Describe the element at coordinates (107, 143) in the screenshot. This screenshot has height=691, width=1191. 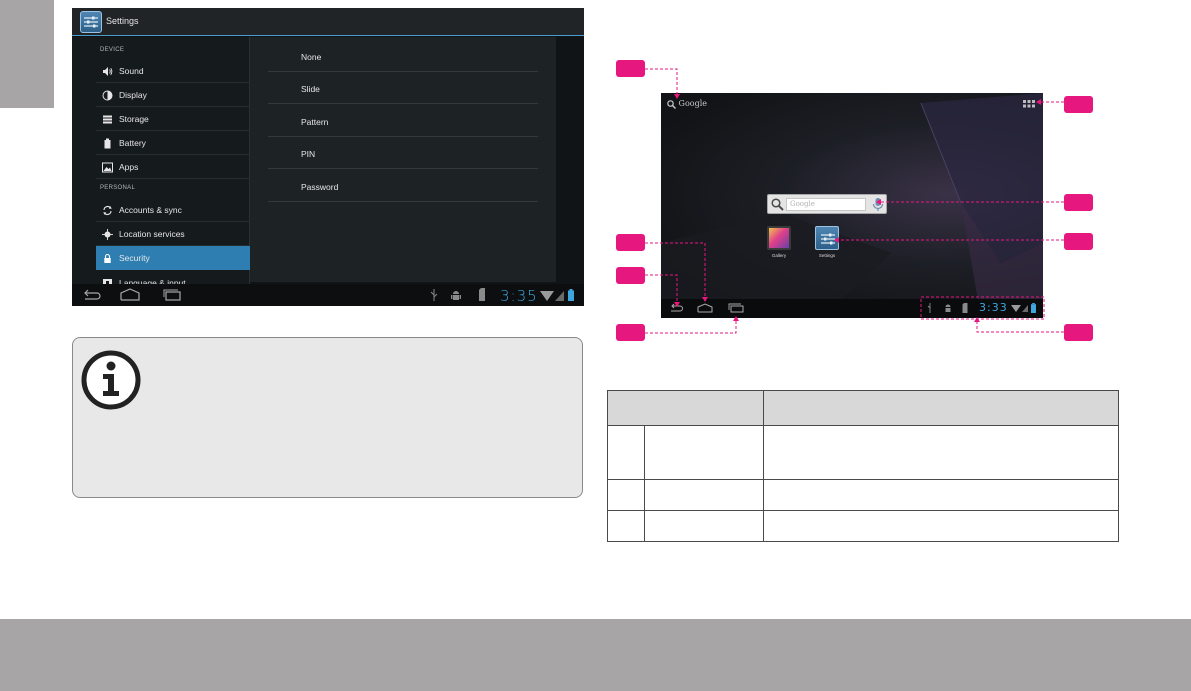
I see `battery-icon` at that location.